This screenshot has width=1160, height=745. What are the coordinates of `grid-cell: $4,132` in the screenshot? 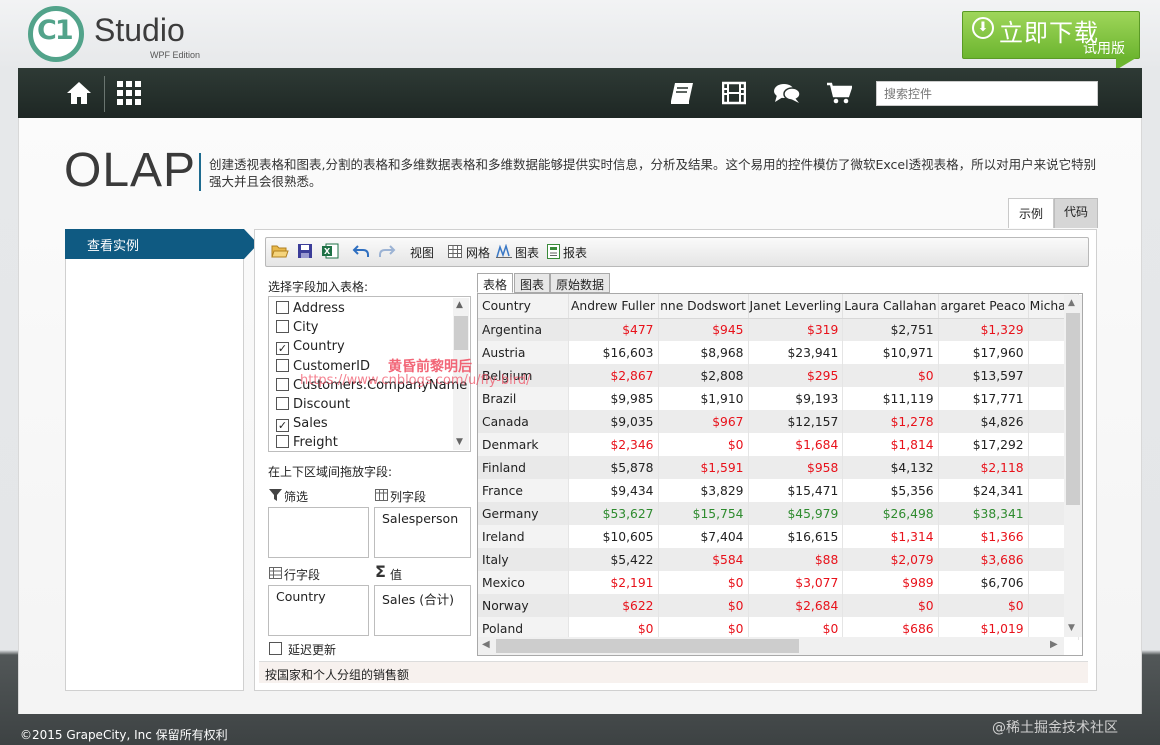 It's located at (890, 467).